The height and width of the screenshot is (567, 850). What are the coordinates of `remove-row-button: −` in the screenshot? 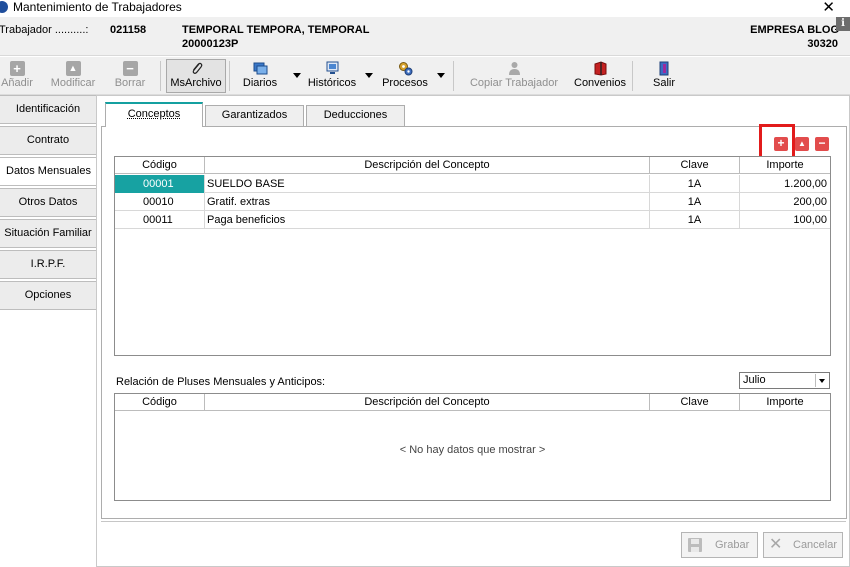 It's located at (822, 144).